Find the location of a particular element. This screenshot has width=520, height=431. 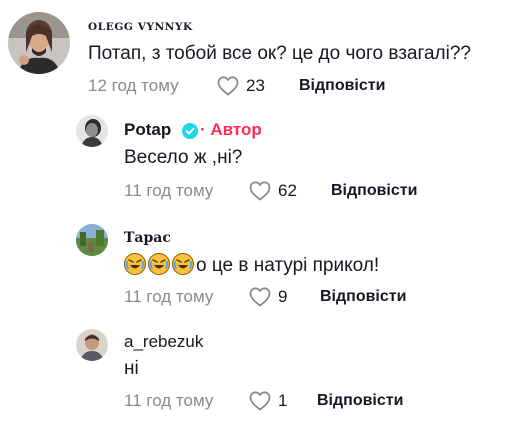

like-count: 9 is located at coordinates (283, 296).